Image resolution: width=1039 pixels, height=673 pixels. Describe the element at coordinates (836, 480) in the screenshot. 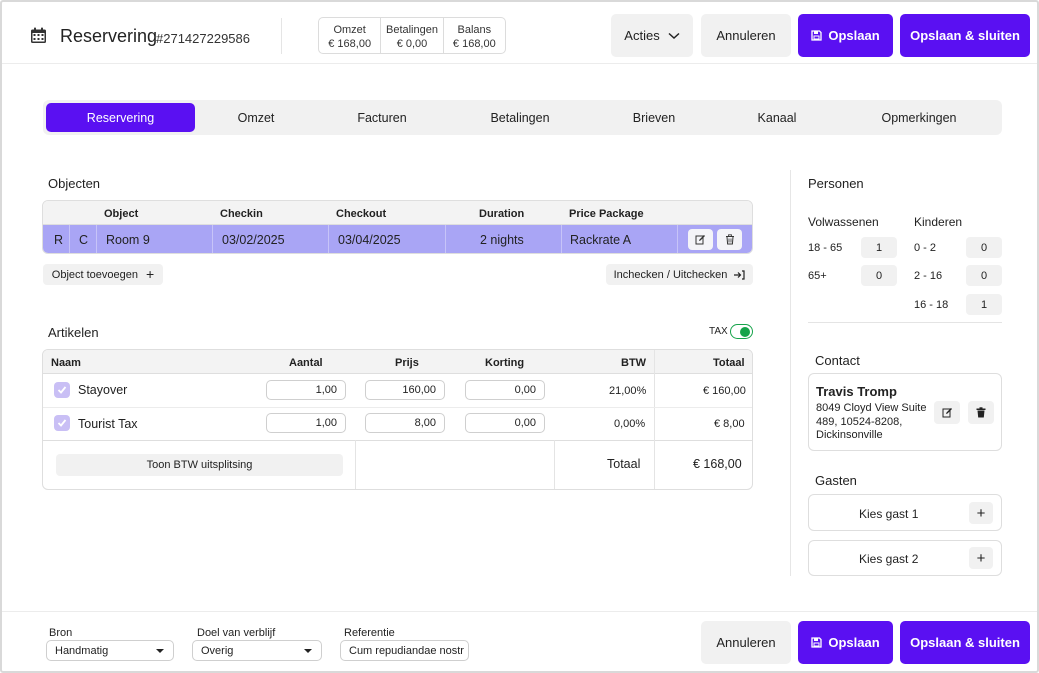

I see `guests-title: Gasten` at that location.